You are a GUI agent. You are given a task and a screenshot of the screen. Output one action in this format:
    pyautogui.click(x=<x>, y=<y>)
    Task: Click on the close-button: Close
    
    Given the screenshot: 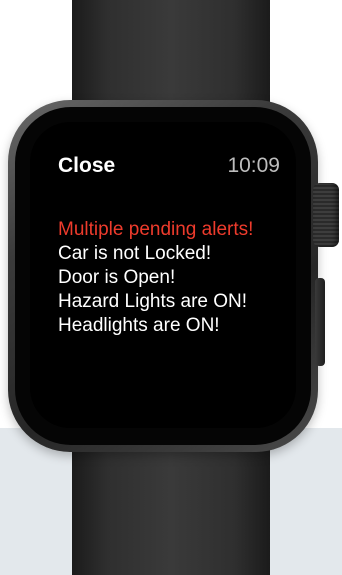 What is the action you would take?
    pyautogui.click(x=86, y=166)
    